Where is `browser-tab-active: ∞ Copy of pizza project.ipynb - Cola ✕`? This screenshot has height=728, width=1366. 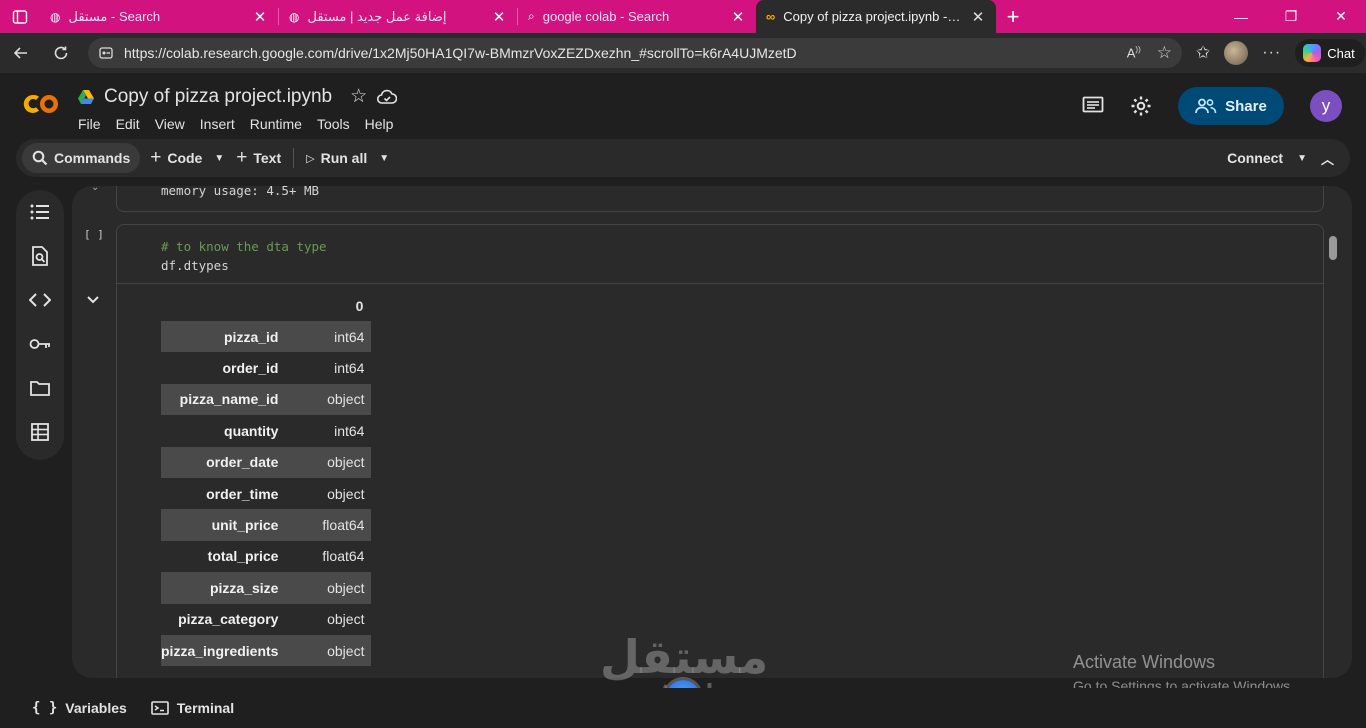 browser-tab-active: ∞ Copy of pizza project.ipynb - Cola ✕ is located at coordinates (876, 16).